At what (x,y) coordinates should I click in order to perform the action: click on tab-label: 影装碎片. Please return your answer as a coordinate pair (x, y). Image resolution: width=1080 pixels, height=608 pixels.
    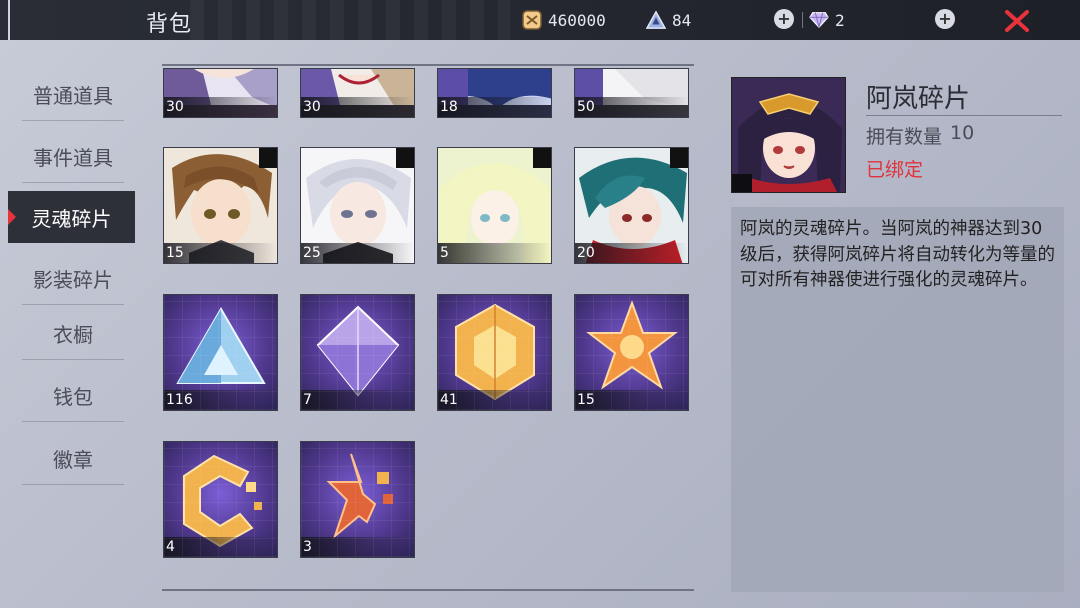
    Looking at the image, I should click on (73, 279).